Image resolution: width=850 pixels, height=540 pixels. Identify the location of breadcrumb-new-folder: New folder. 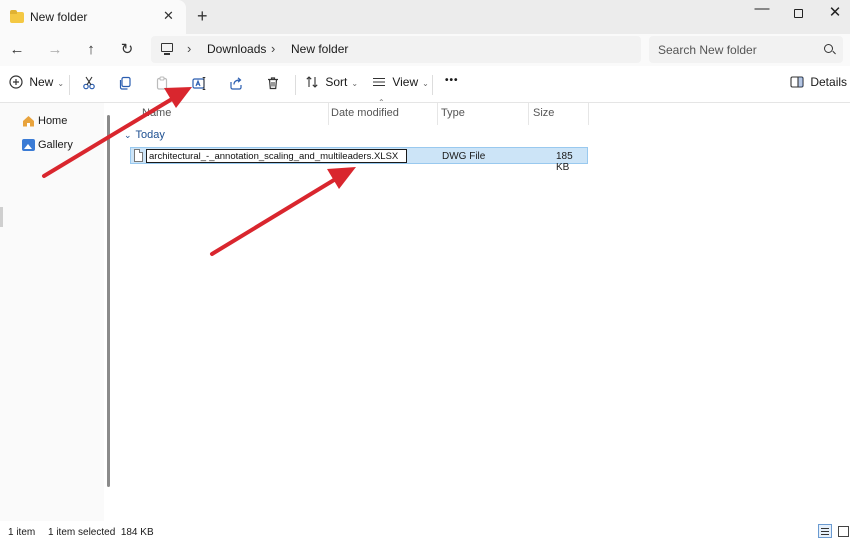
(319, 49).